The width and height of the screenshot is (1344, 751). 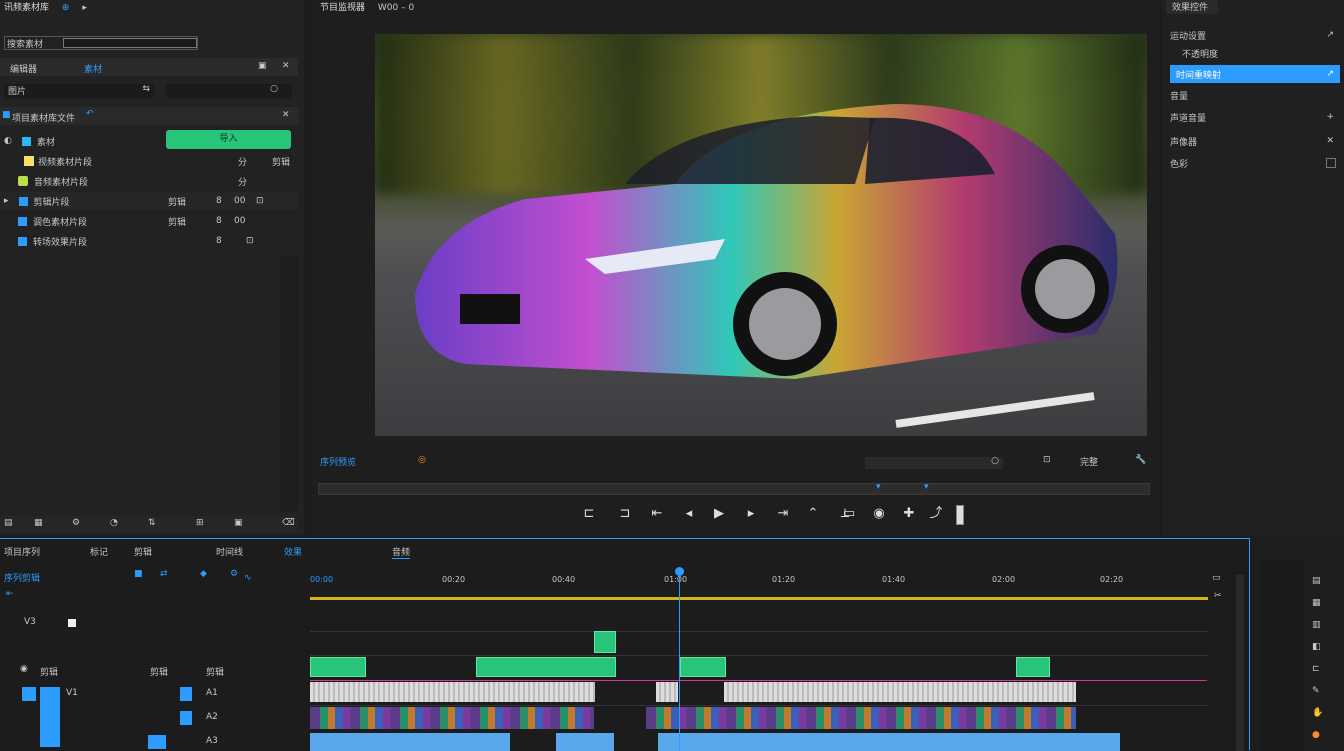 I want to click on tab-sequence: 项目序列, so click(x=22, y=551).